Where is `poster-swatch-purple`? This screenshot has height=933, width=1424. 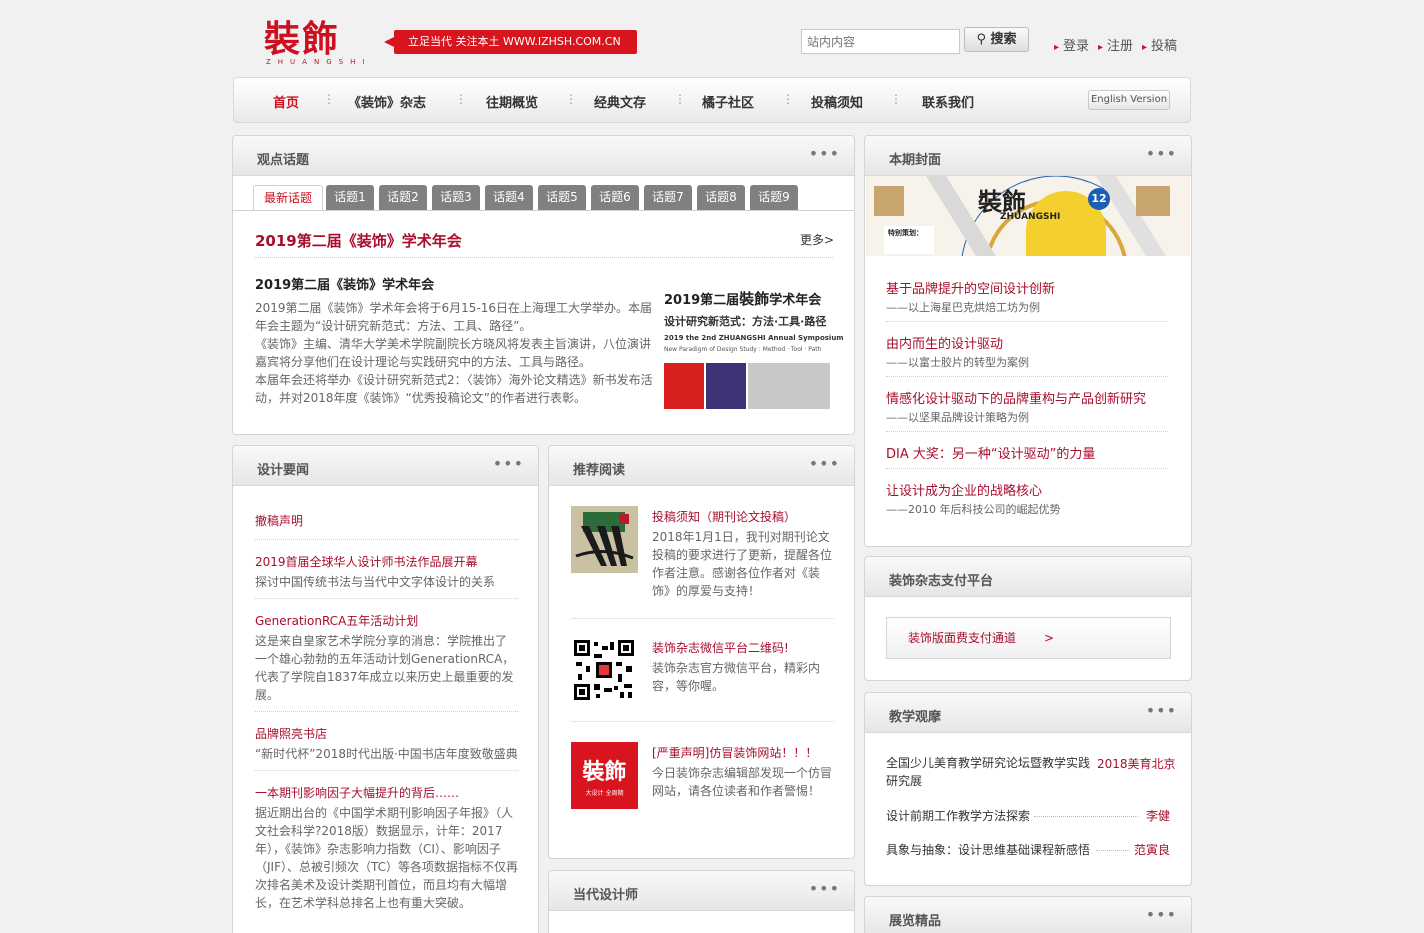
poster-swatch-purple is located at coordinates (726, 386).